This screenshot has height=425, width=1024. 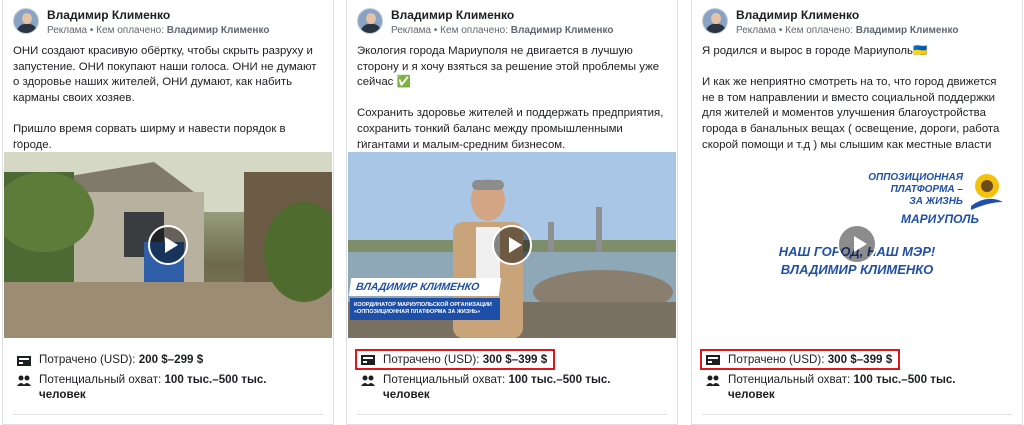 What do you see at coordinates (418, 287) in the screenshot?
I see `overlay-name: ВЛАДИМИР КЛИМЕНКО` at bounding box center [418, 287].